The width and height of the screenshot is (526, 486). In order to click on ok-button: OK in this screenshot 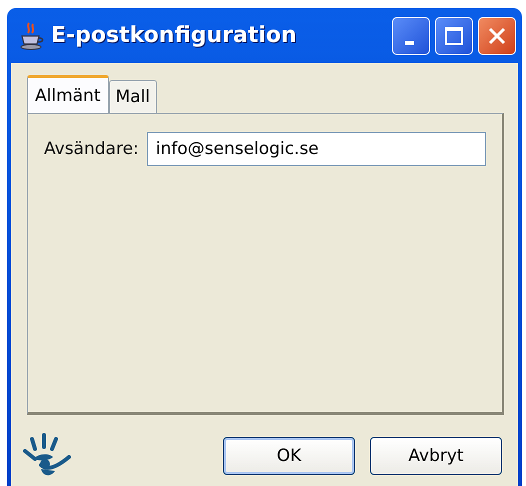, I will do `click(289, 456)`.